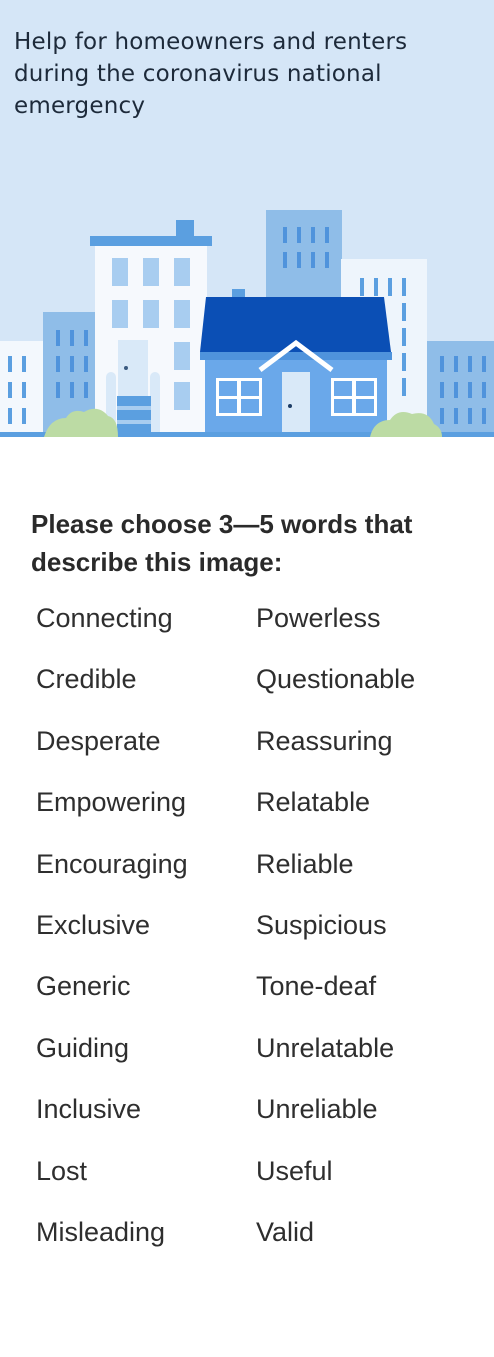 The image size is (494, 1357). I want to click on word-option-suspicious: Suspicious, so click(361, 934).